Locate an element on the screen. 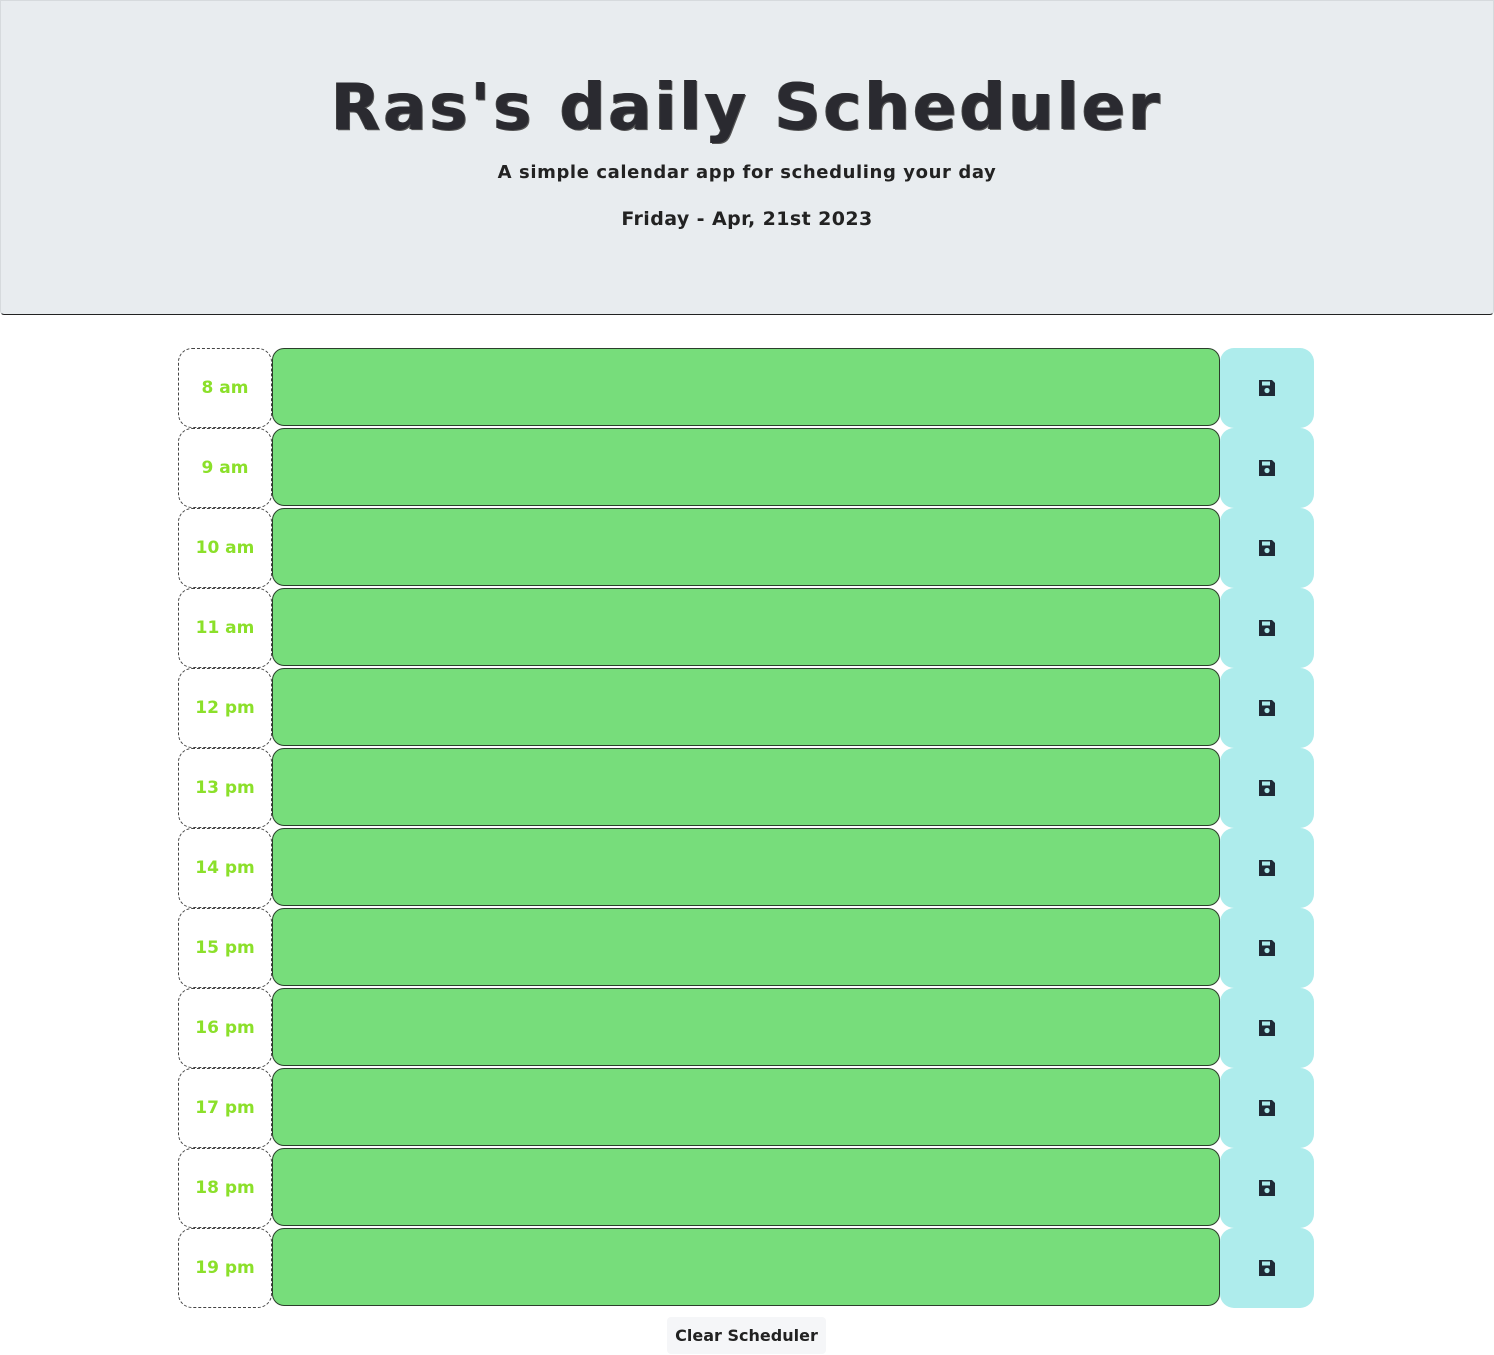  time-block-row: 17 pm is located at coordinates (747, 1108).